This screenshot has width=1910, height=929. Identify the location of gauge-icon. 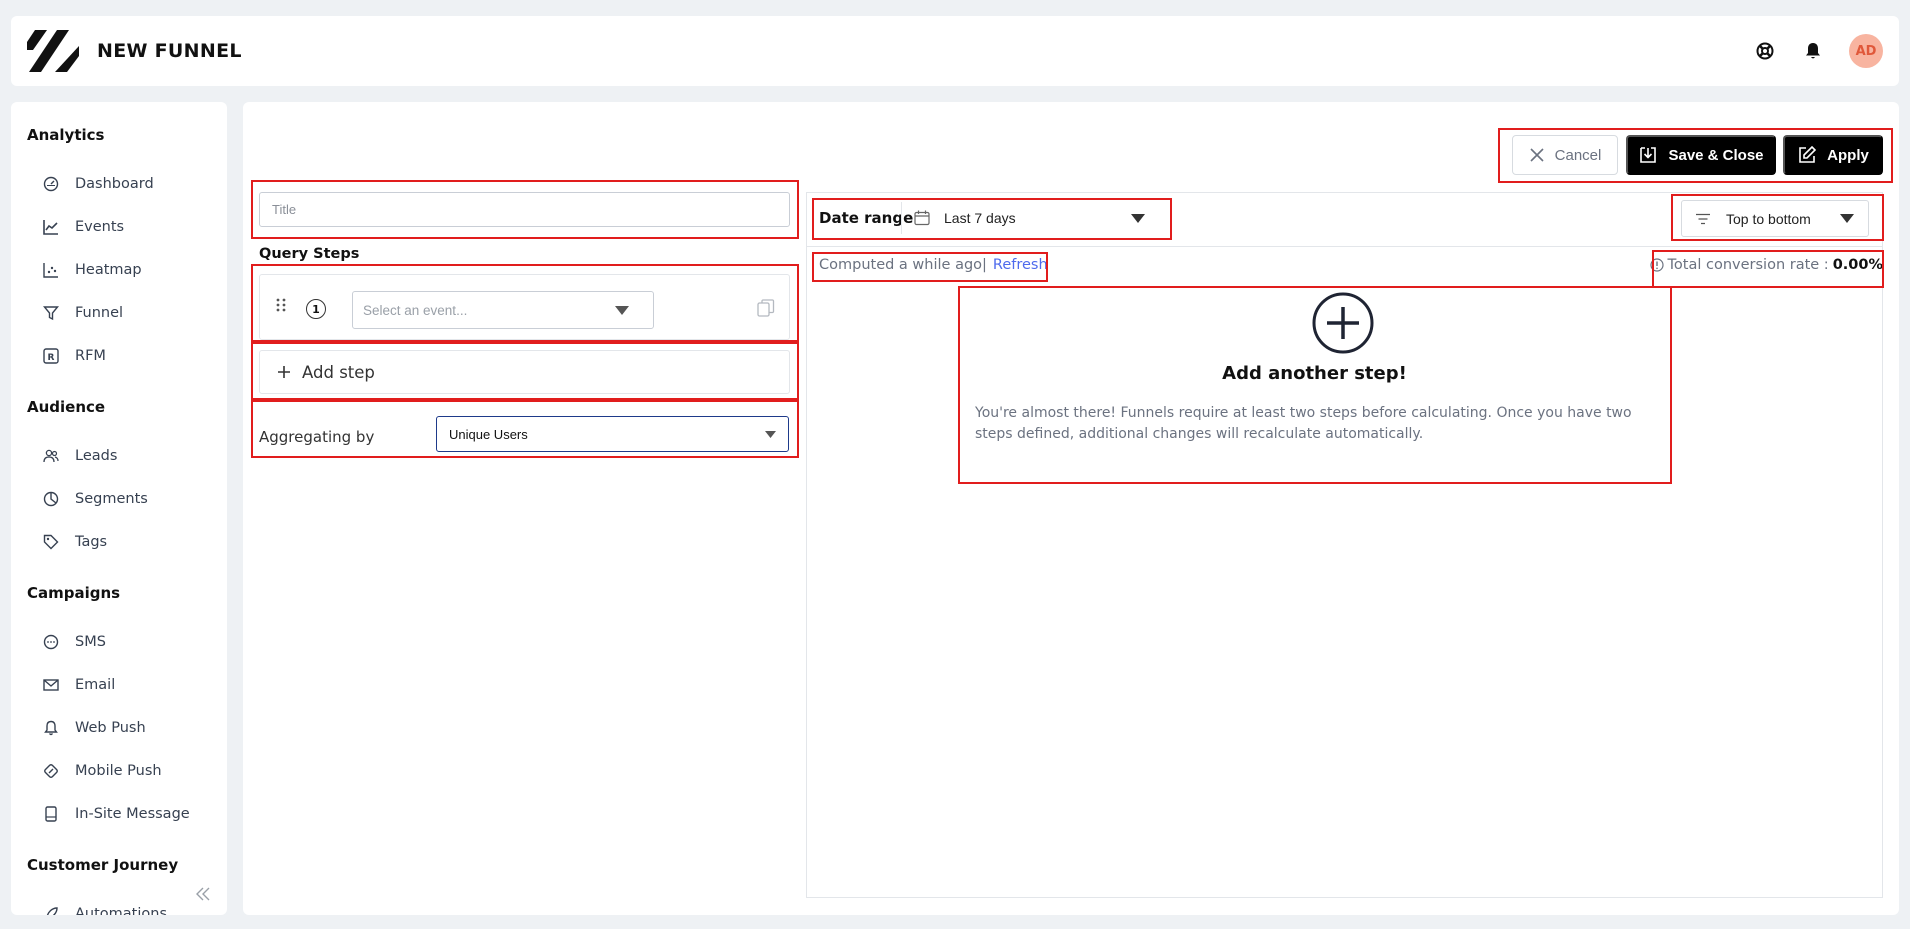
(51, 184).